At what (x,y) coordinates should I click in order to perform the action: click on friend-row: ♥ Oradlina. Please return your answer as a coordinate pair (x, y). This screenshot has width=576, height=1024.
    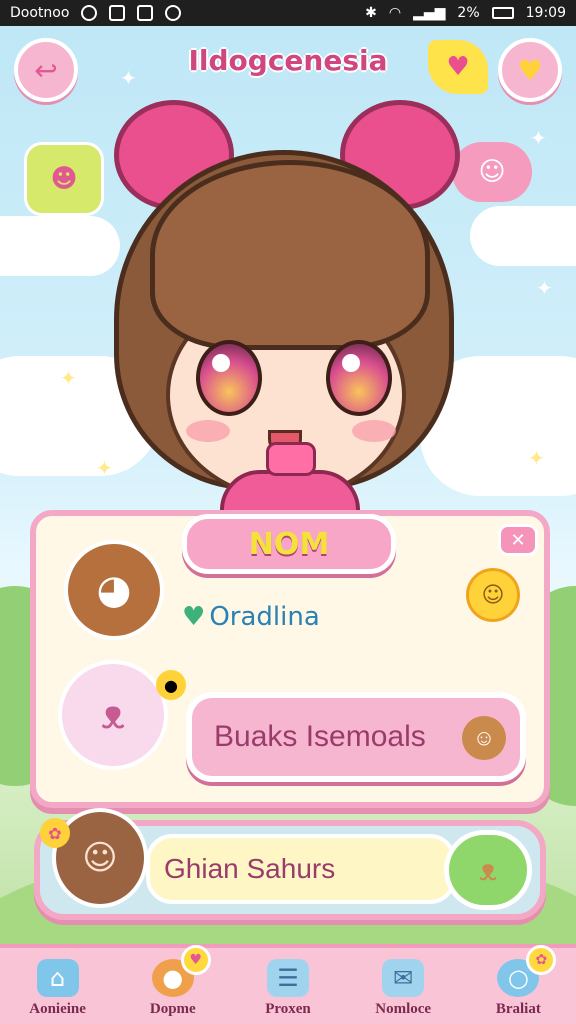
    Looking at the image, I should click on (251, 617).